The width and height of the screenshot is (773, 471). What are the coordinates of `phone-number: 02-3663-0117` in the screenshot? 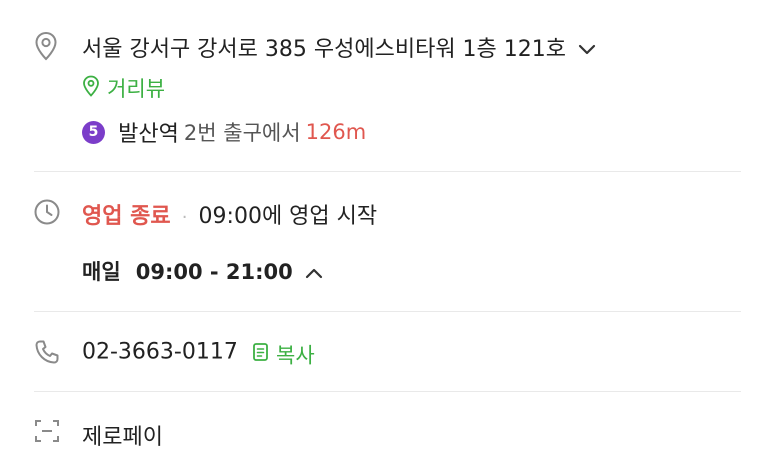 It's located at (160, 352).